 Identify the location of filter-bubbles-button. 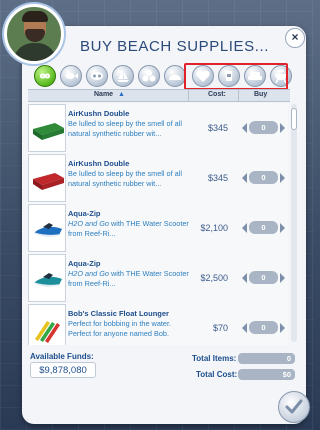
(149, 76).